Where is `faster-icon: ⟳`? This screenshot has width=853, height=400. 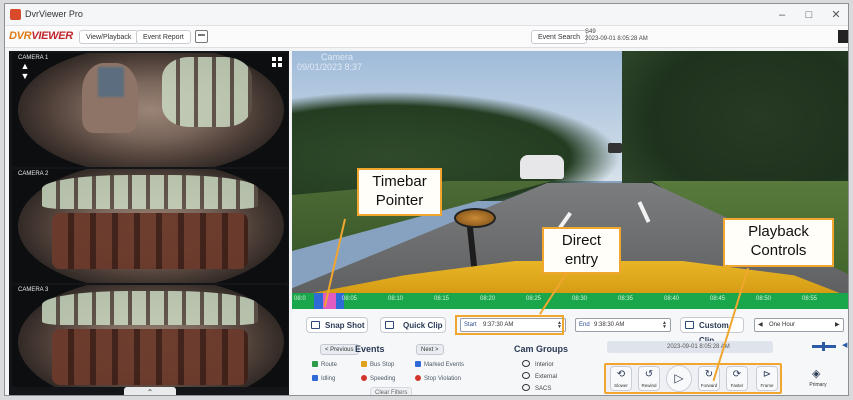 faster-icon: ⟳ is located at coordinates (737, 374).